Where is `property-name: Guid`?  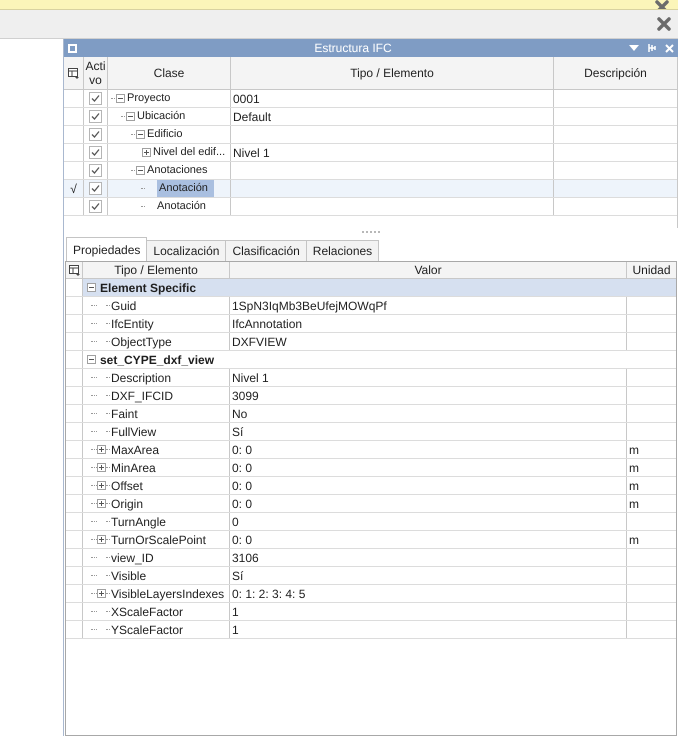
property-name: Guid is located at coordinates (123, 306).